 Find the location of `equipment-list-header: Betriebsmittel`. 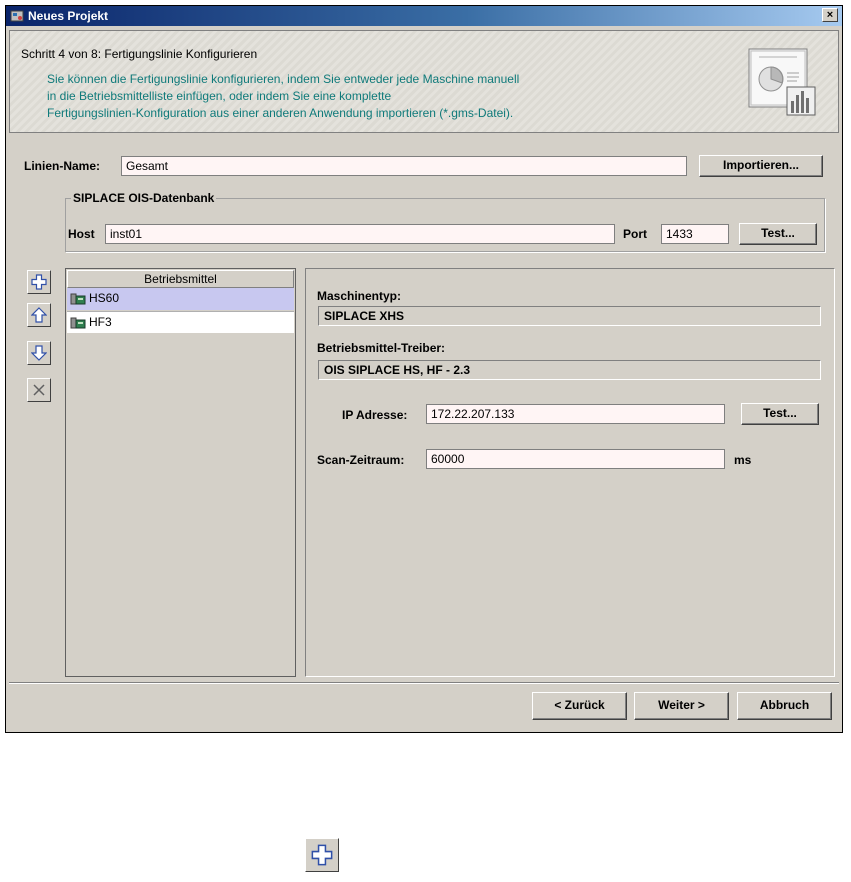

equipment-list-header: Betriebsmittel is located at coordinates (180, 279).